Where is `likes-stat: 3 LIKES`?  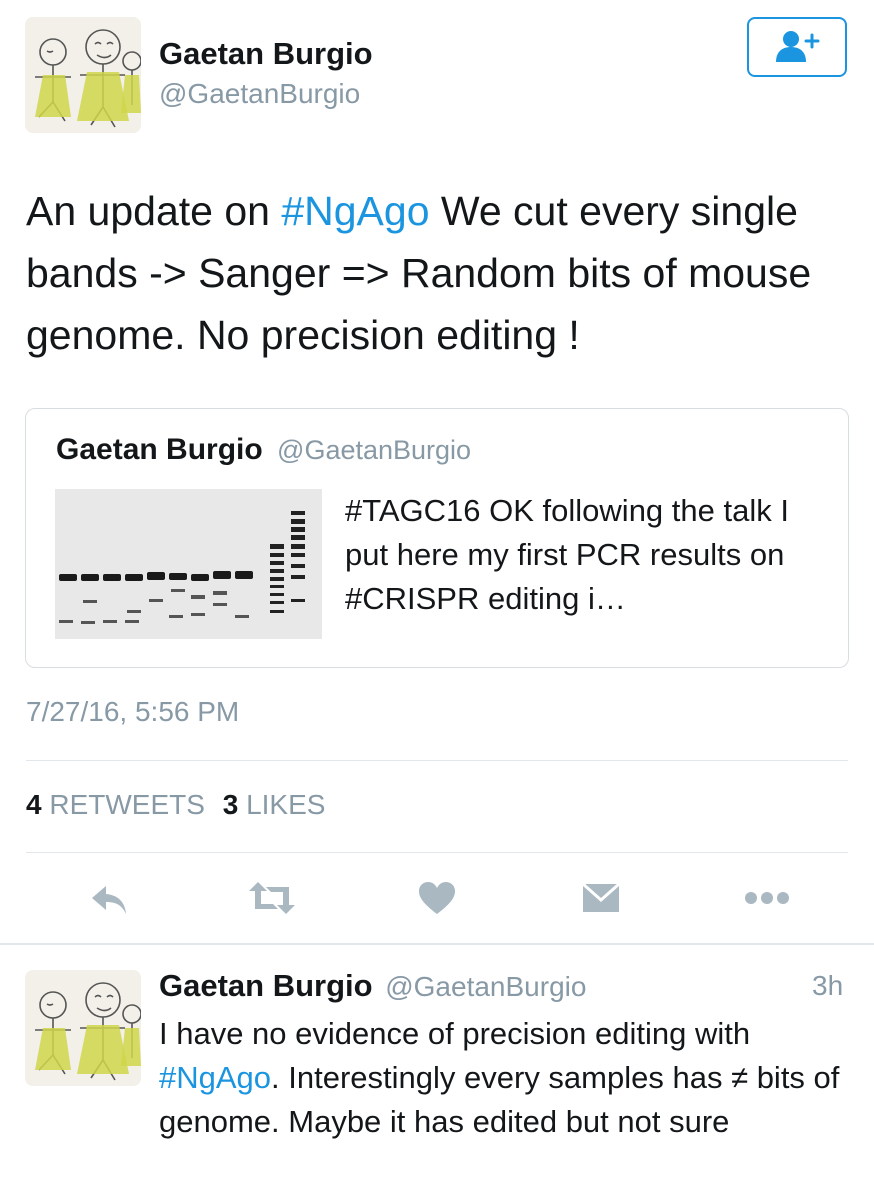 likes-stat: 3 LIKES is located at coordinates (274, 804).